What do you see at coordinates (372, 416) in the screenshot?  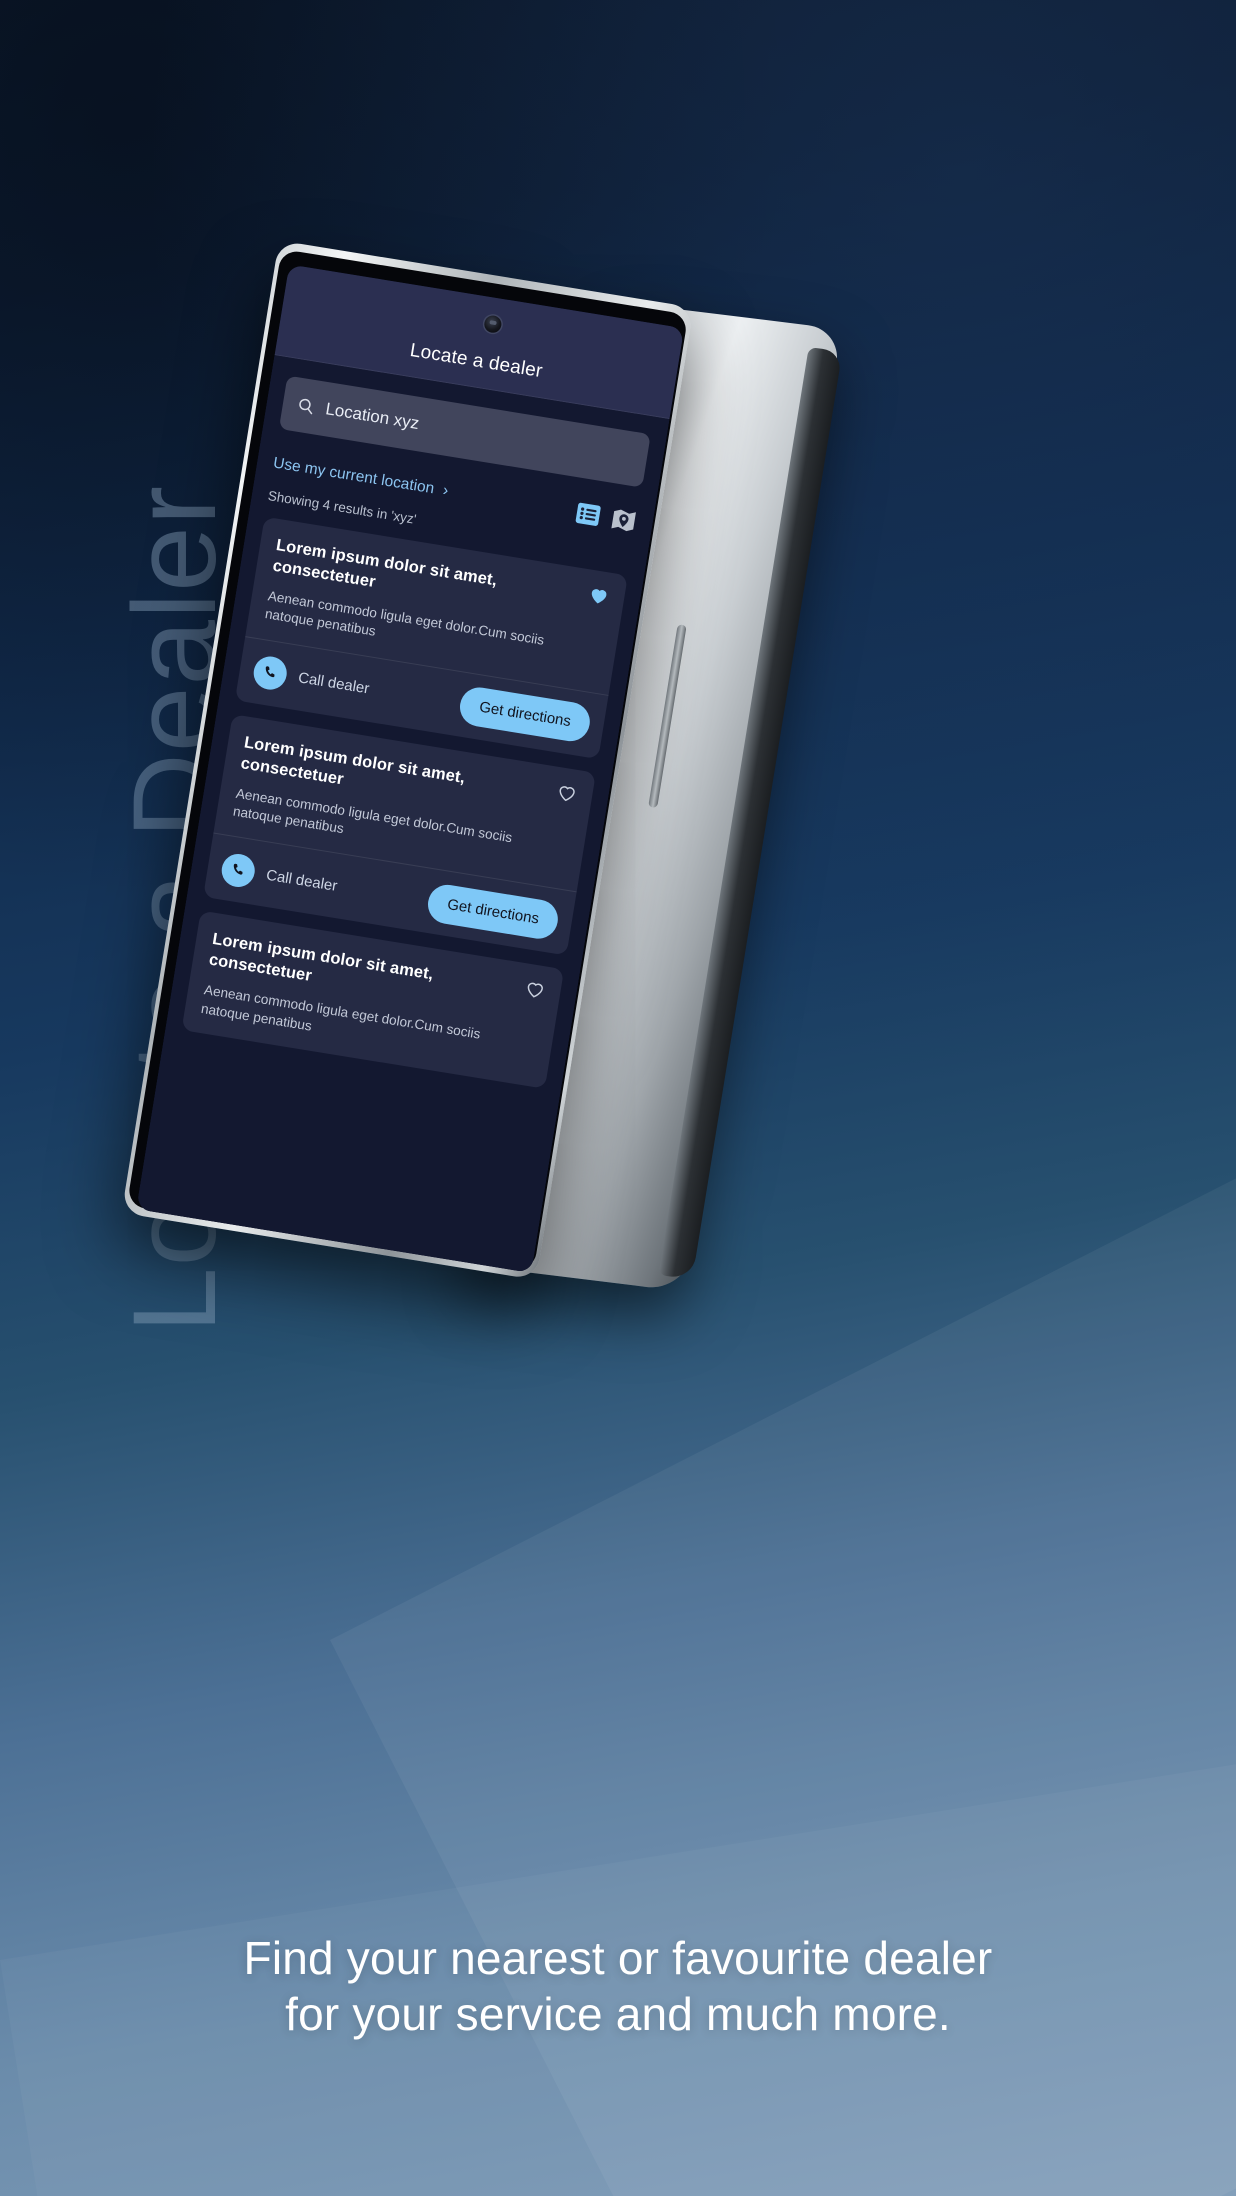 I see `search-input-value: Location xyz` at bounding box center [372, 416].